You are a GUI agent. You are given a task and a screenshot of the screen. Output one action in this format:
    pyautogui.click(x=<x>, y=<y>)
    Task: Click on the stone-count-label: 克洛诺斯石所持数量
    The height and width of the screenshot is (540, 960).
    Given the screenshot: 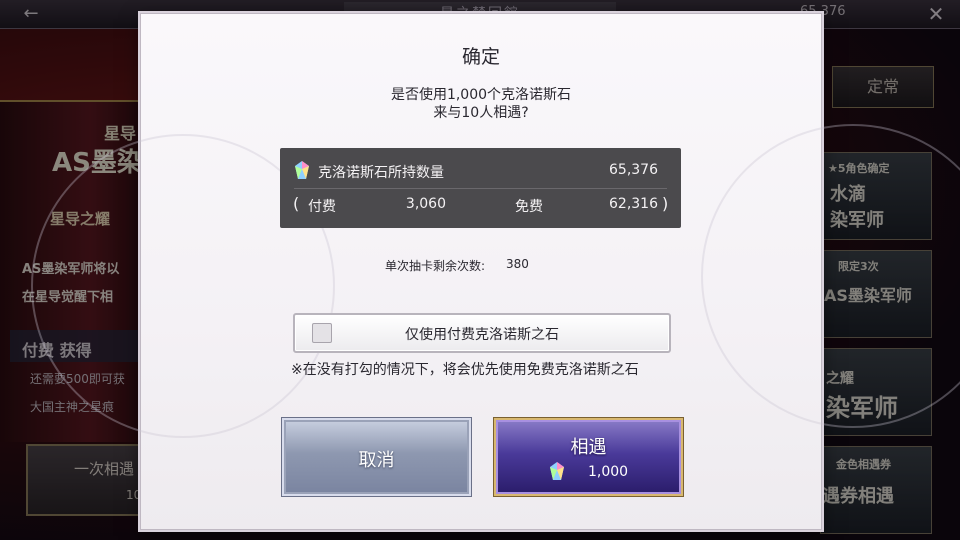 What is the action you would take?
    pyautogui.click(x=381, y=173)
    